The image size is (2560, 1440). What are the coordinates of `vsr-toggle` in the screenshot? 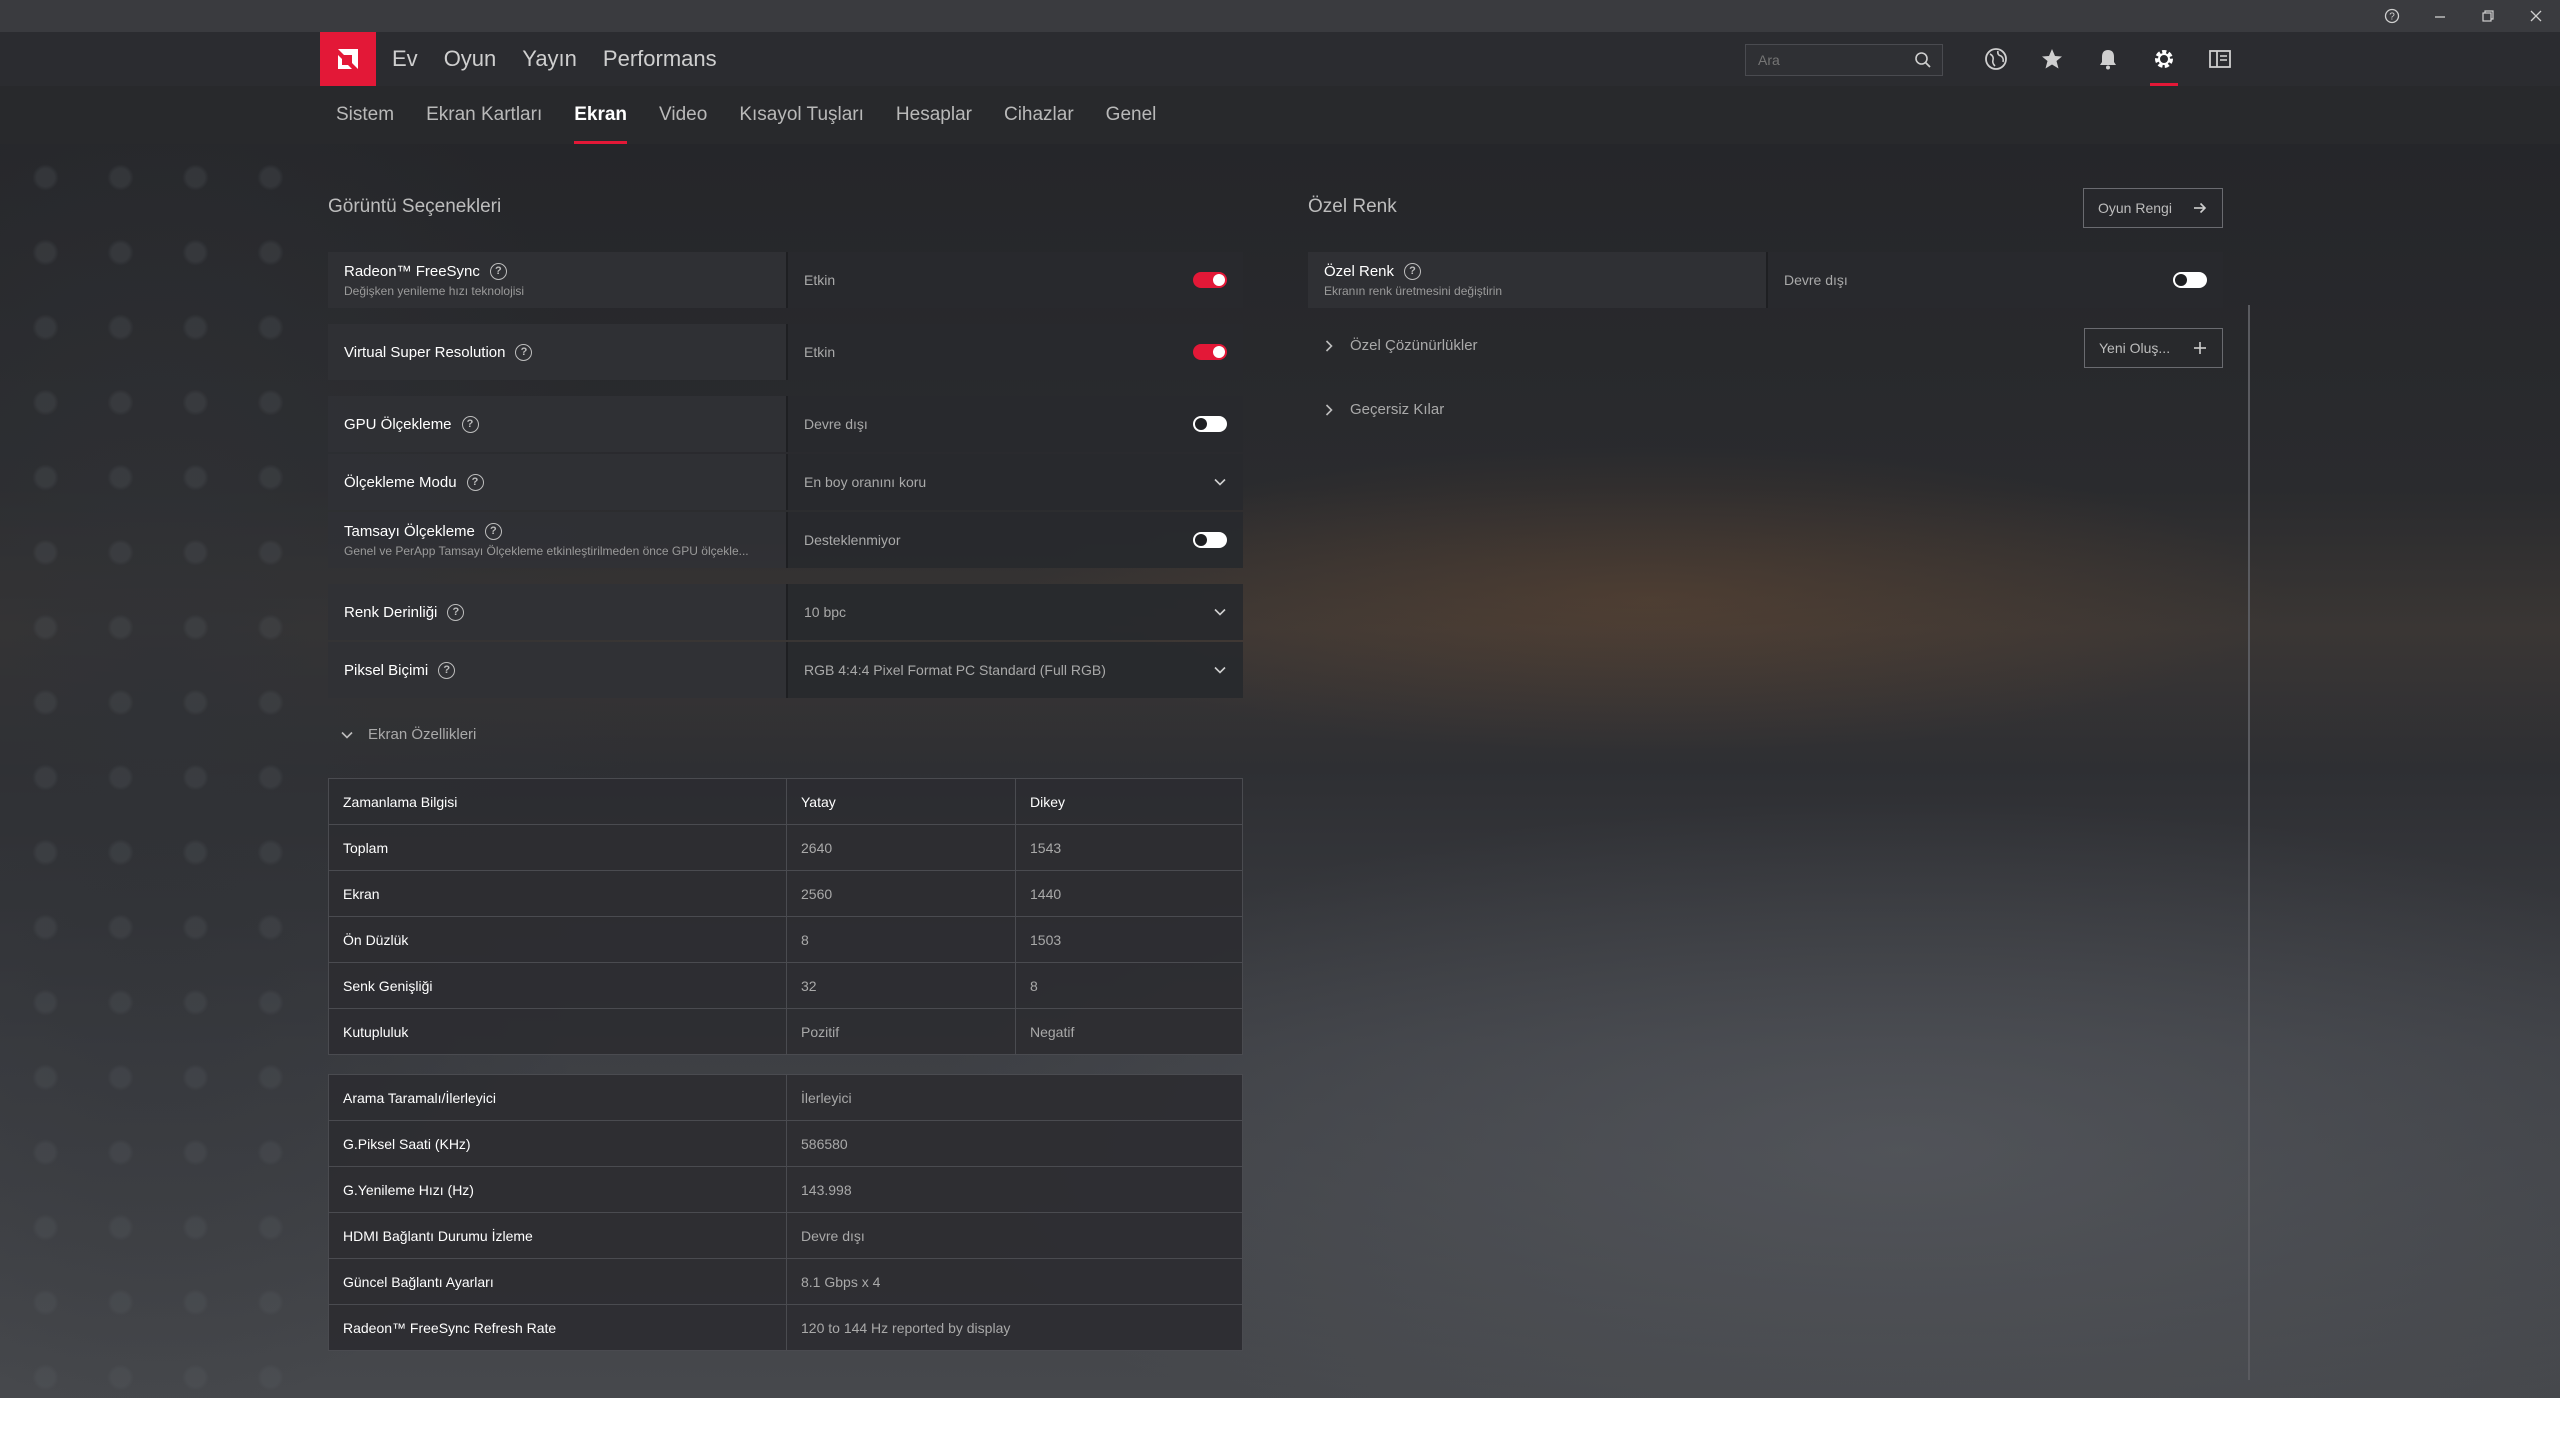 It's located at (1210, 352).